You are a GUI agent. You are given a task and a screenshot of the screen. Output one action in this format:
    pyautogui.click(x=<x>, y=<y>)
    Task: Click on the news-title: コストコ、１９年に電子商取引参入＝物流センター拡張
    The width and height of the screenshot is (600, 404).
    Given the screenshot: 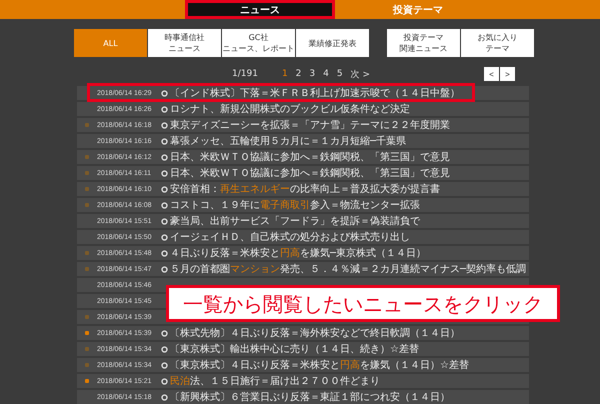 What is the action you would take?
    pyautogui.click(x=295, y=205)
    